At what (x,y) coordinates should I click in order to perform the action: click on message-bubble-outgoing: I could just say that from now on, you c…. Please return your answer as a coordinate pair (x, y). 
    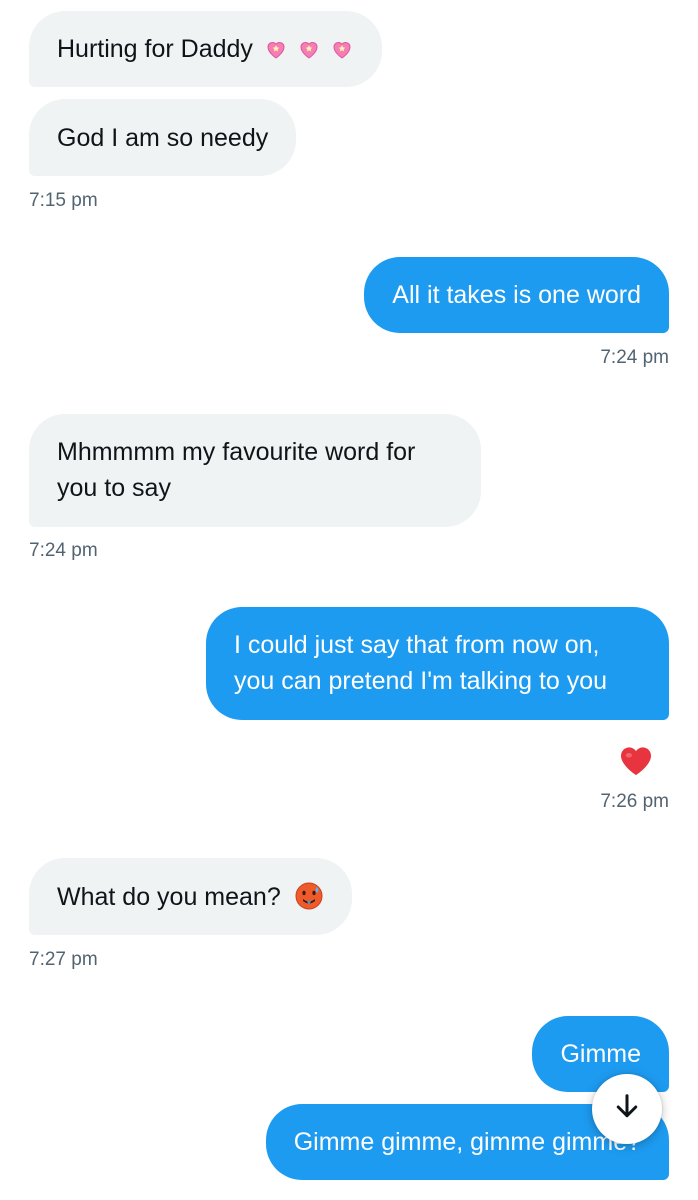
    Looking at the image, I should click on (437, 663).